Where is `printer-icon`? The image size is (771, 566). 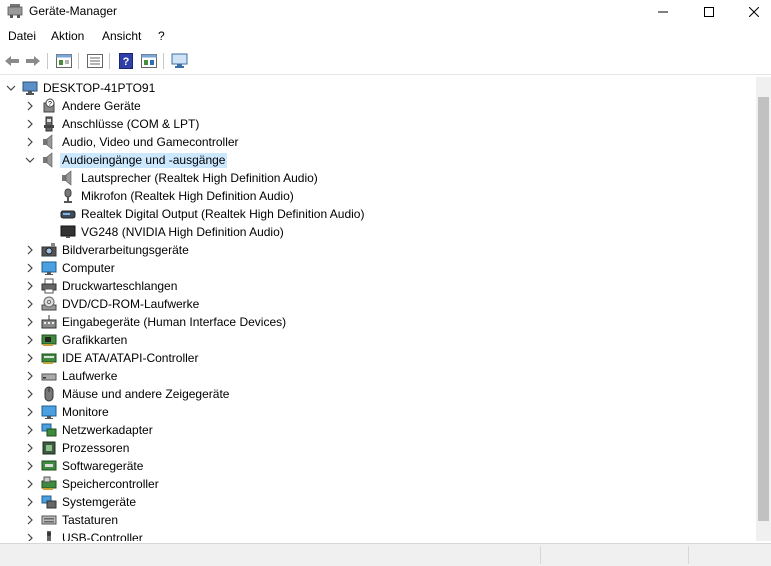
printer-icon is located at coordinates (49, 286).